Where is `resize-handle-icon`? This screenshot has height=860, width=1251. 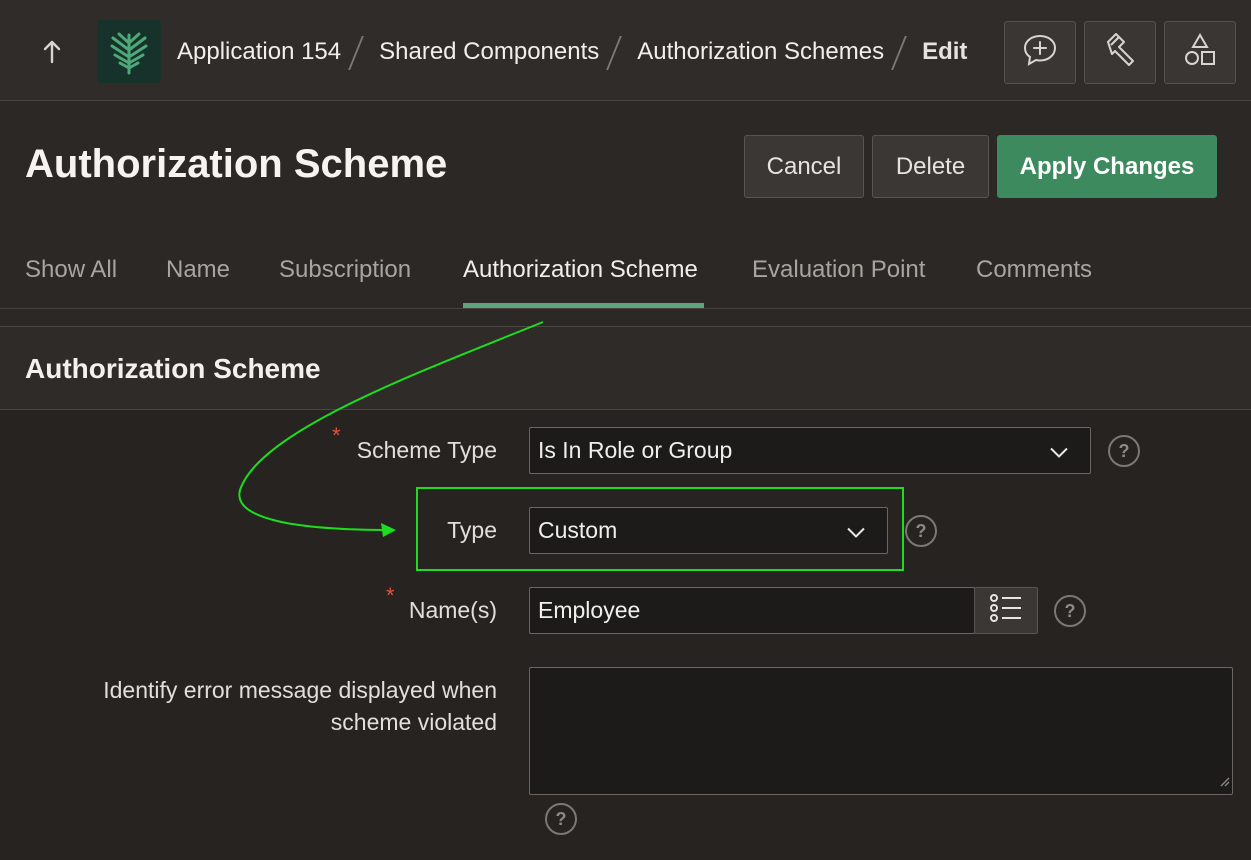
resize-handle-icon is located at coordinates (1224, 783).